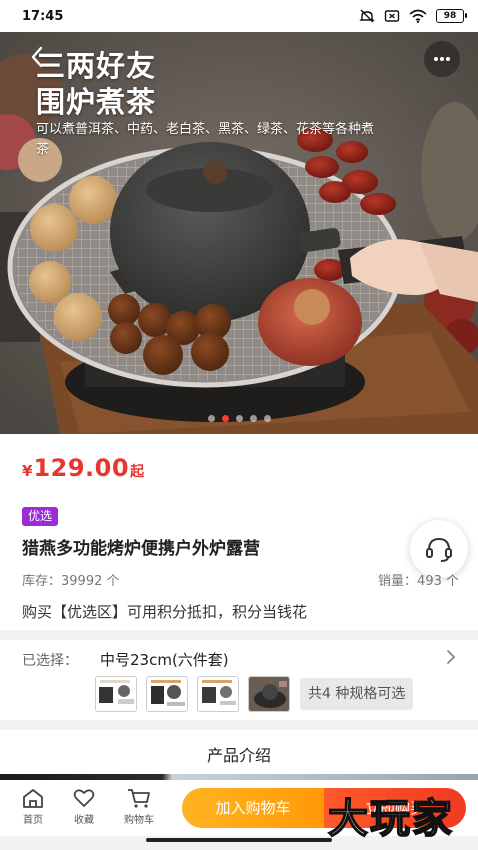 The width and height of the screenshot is (478, 850). I want to click on stock-count: 库存：39992 个, so click(71, 581).